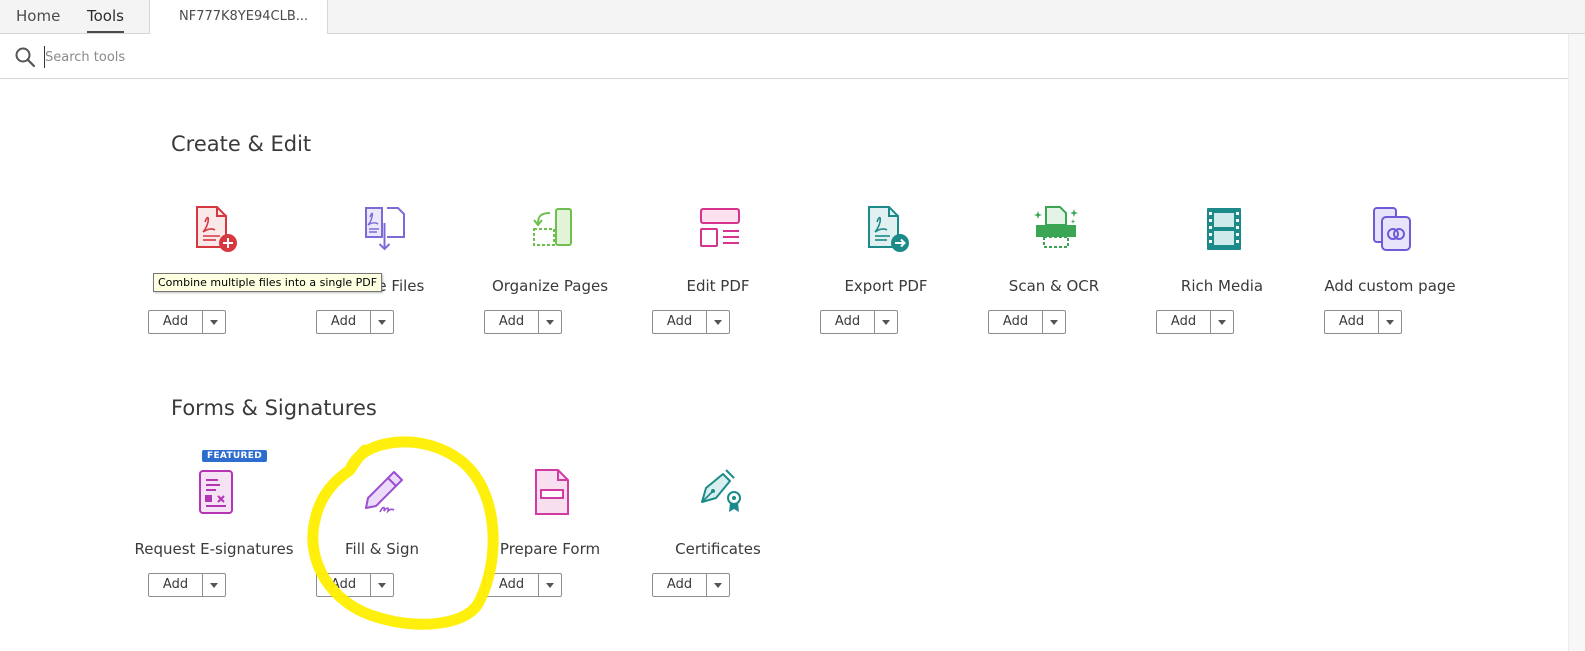  I want to click on section-title-forms-signatures: Forms & Signatures, so click(274, 408).